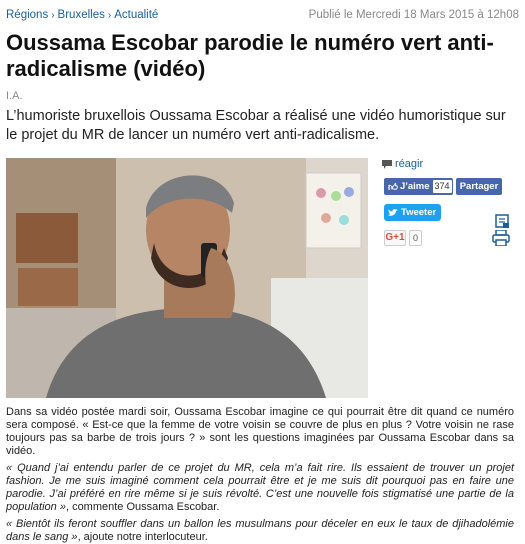 This screenshot has height=544, width=525. Describe the element at coordinates (419, 212) in the screenshot. I see `tweet-label: Tweeter` at that location.